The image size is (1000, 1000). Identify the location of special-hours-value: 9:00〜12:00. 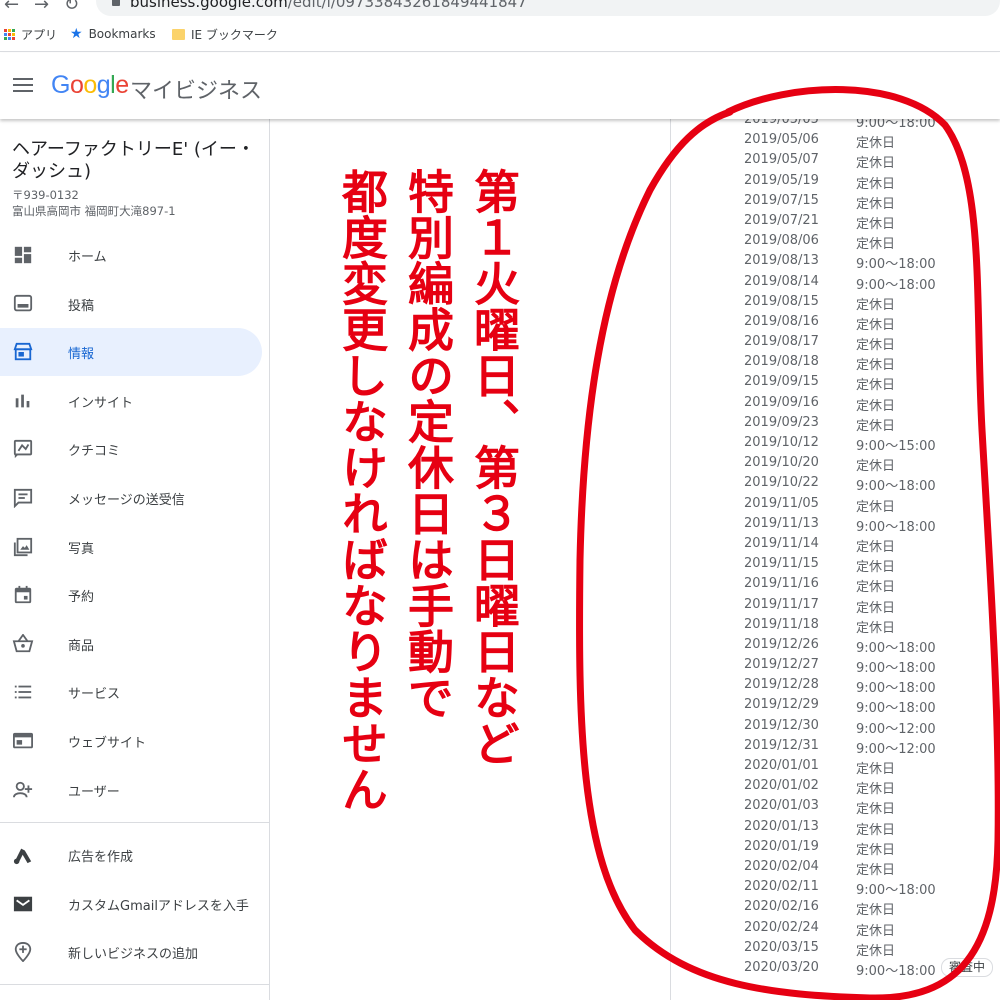
(896, 749).